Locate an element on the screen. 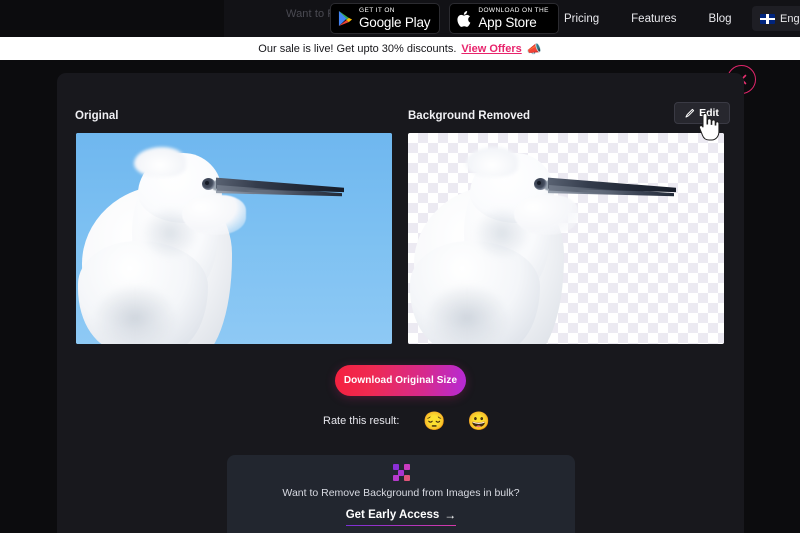 The image size is (800, 533). nav-link-blog: Blog is located at coordinates (720, 19).